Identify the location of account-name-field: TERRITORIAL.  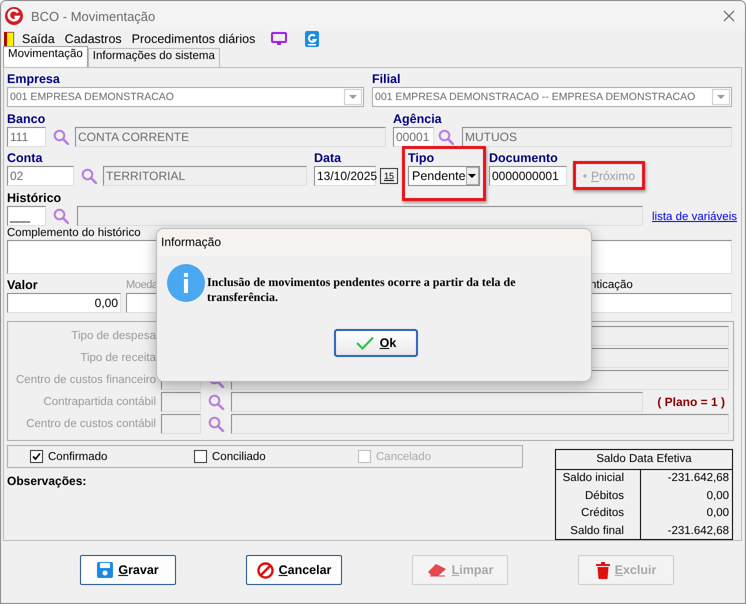
(205, 176).